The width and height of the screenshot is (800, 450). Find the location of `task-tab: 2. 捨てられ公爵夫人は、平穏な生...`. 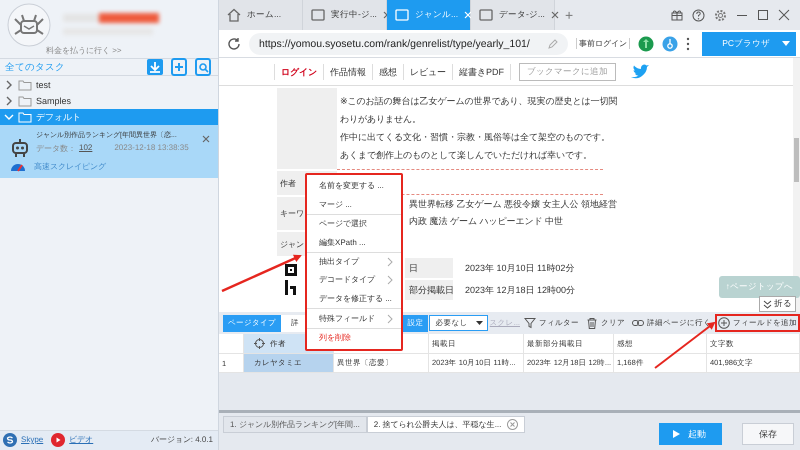

task-tab: 2. 捨てられ公爵夫人は、平穏な生... is located at coordinates (446, 424).